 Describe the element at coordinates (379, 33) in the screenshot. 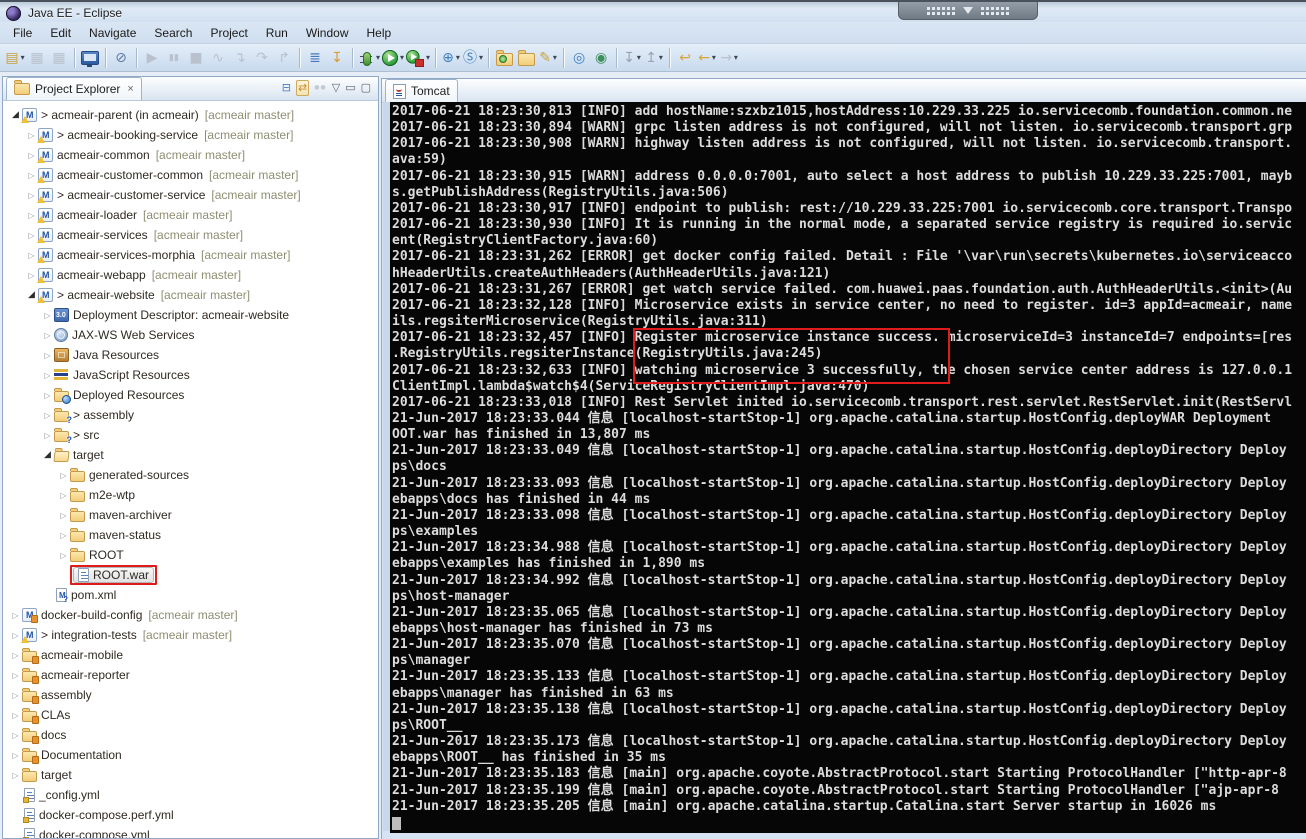

I see `menu-item-help: Help` at that location.